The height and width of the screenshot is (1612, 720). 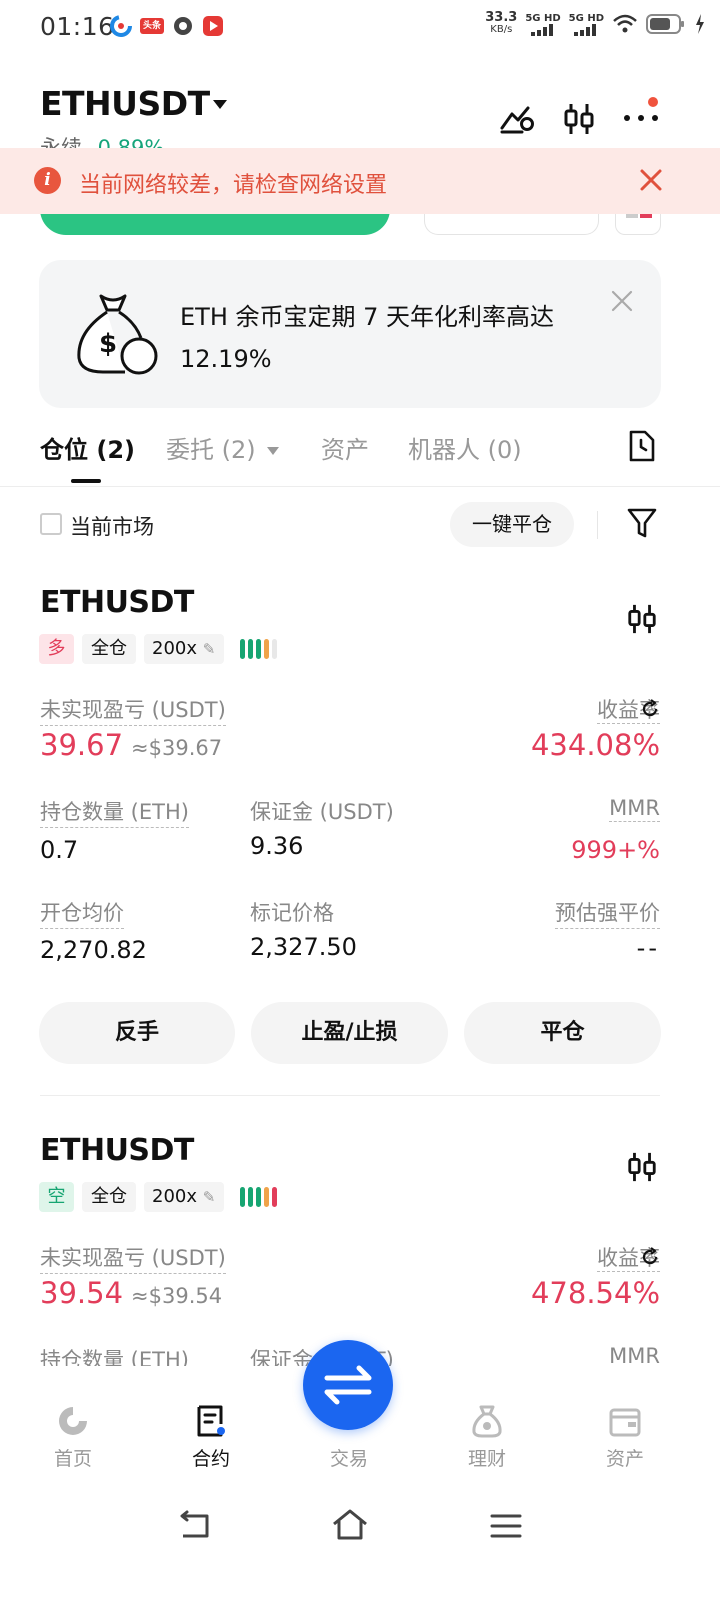 What do you see at coordinates (86, 481) in the screenshot?
I see `active-tab-indicator` at bounding box center [86, 481].